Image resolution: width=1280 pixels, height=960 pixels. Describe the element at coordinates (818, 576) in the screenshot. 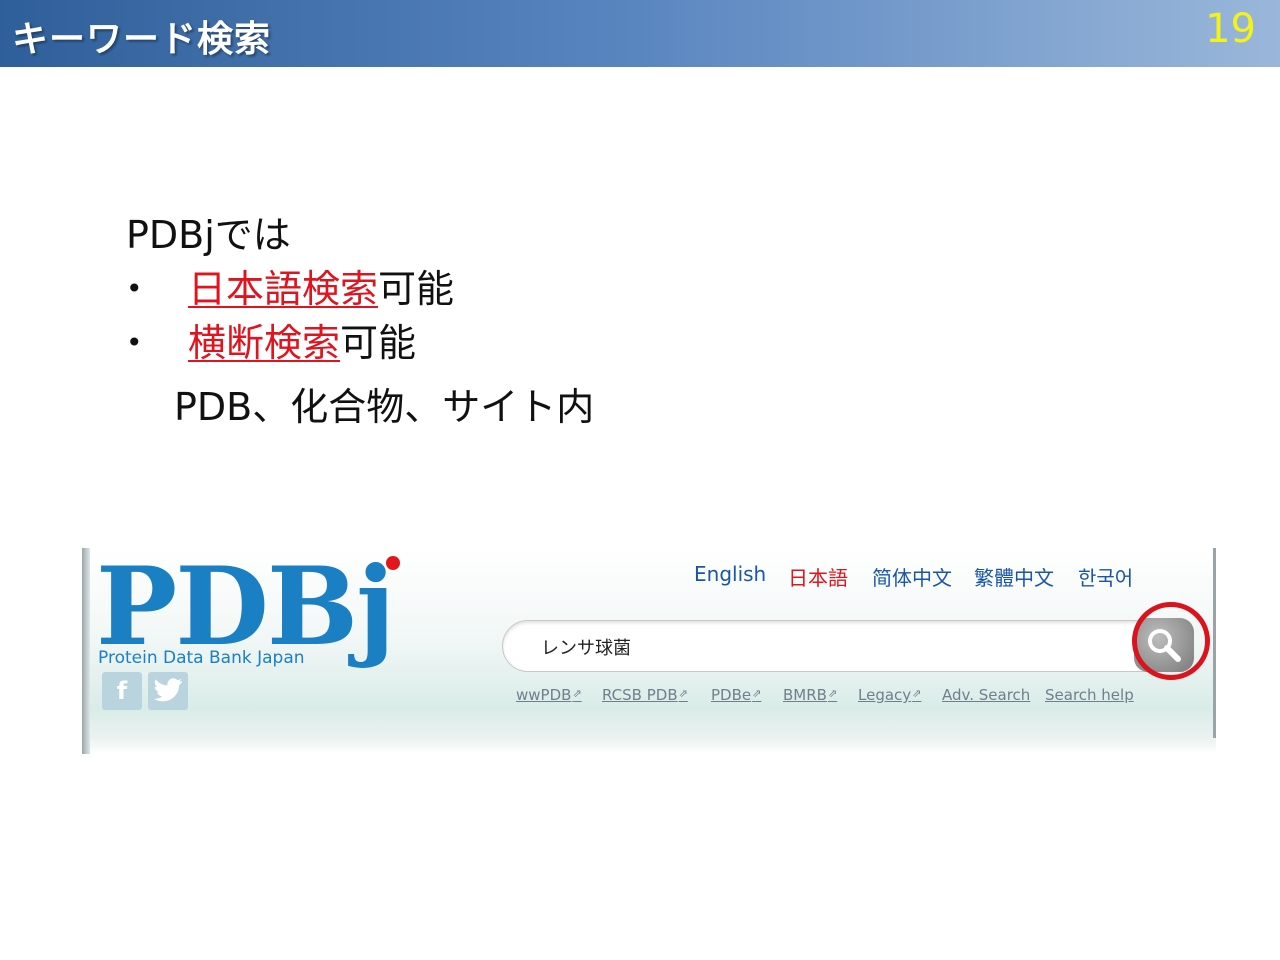

I see `lang-japanese: 日本語` at that location.